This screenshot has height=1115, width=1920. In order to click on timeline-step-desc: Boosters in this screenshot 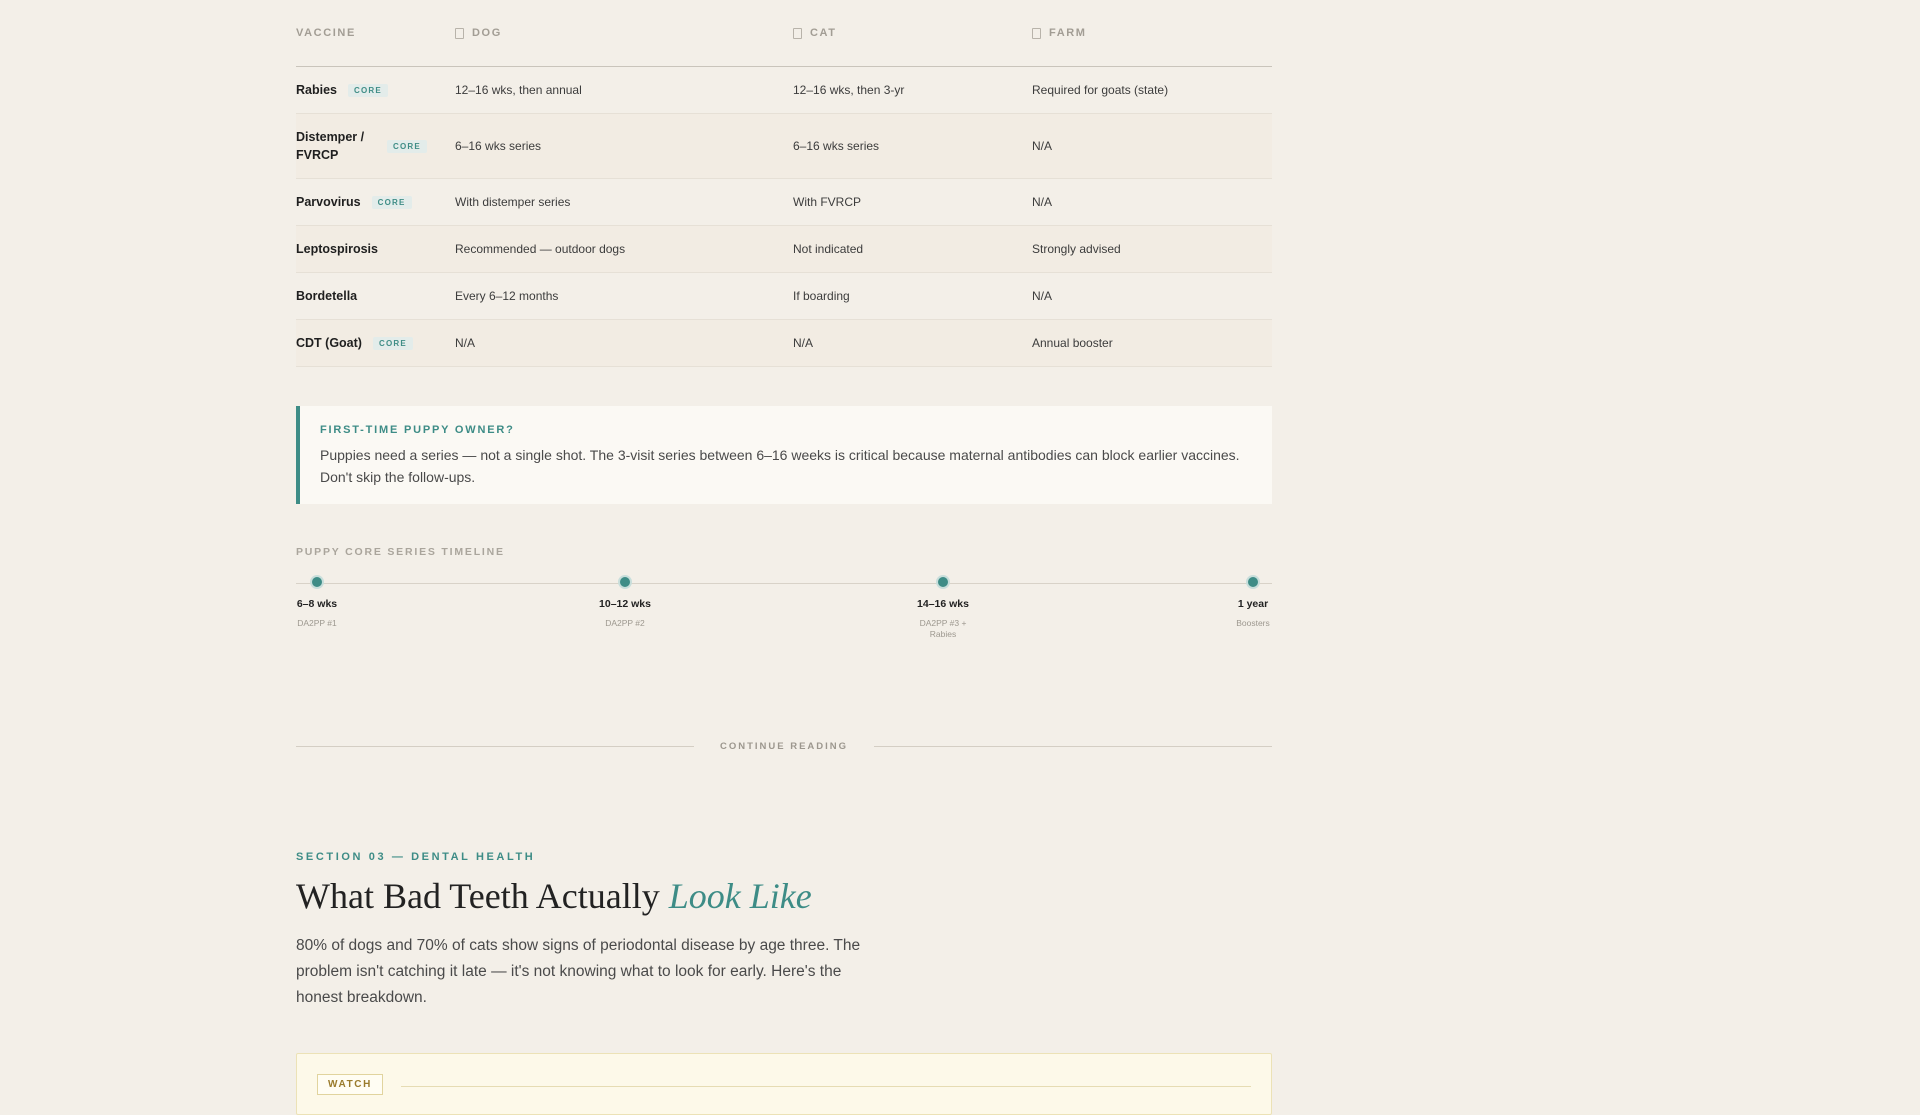, I will do `click(1253, 623)`.